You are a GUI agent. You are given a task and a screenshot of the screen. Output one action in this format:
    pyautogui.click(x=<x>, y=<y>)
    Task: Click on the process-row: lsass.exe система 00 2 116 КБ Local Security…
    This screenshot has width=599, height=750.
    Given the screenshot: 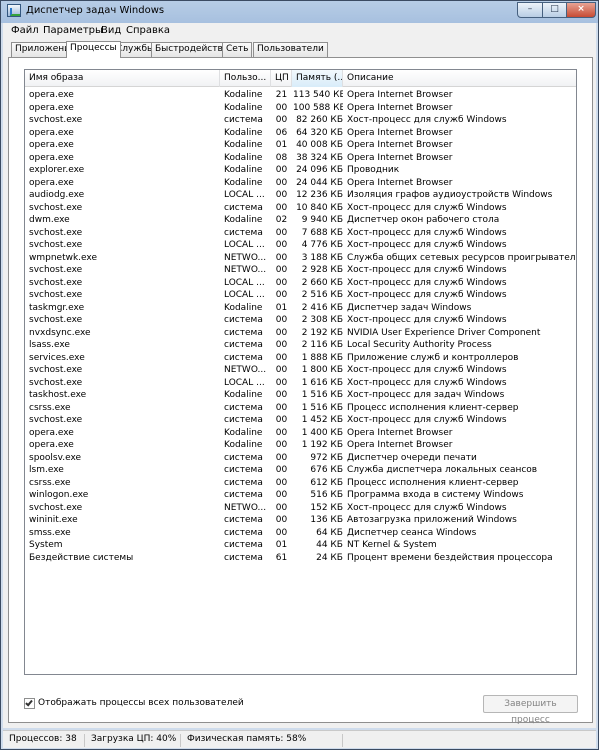 What is the action you would take?
    pyautogui.click(x=300, y=345)
    